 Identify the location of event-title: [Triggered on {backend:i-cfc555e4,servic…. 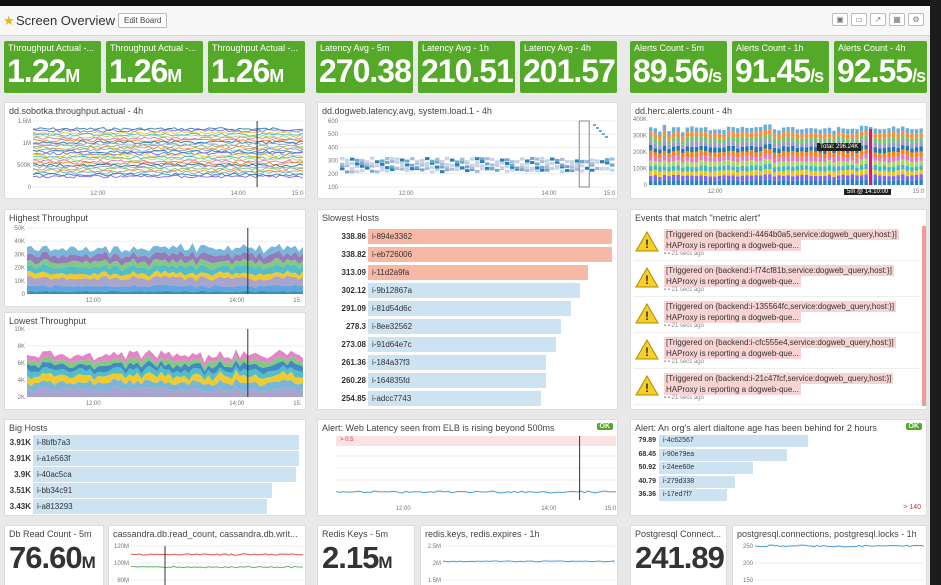
(780, 342).